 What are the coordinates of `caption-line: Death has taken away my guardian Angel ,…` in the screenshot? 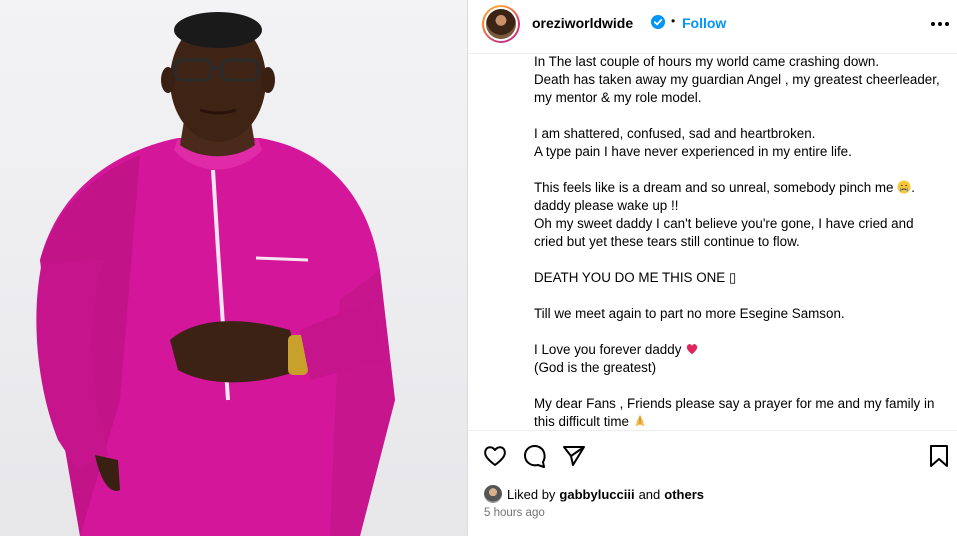 It's located at (737, 79).